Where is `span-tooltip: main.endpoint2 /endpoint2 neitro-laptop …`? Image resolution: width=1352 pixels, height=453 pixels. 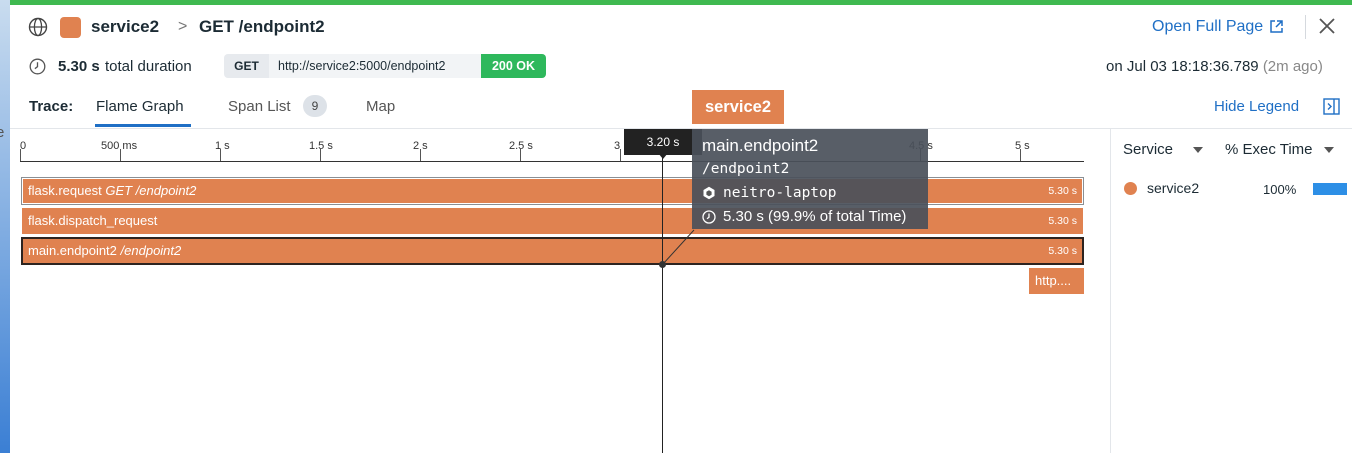
span-tooltip: main.endpoint2 /endpoint2 neitro-laptop … is located at coordinates (810, 179).